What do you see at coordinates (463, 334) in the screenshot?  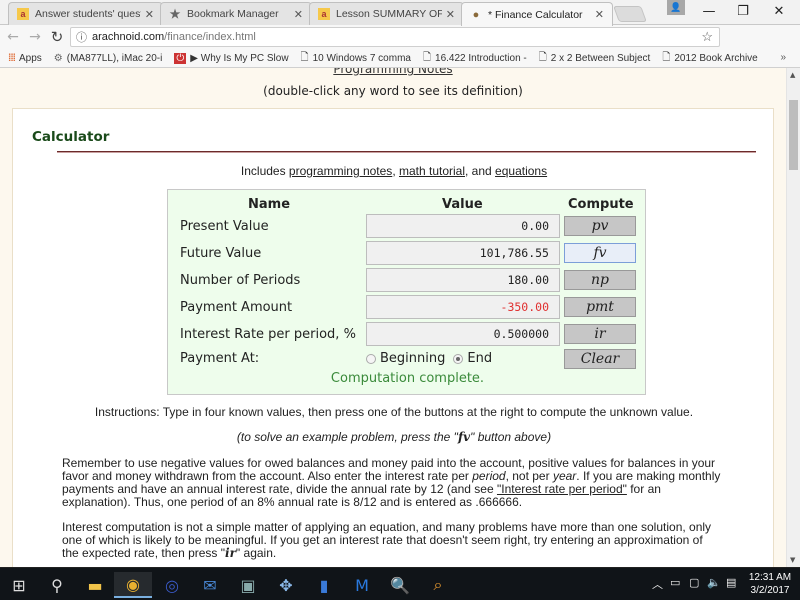 I see `interest-rate-input: 0.500000` at bounding box center [463, 334].